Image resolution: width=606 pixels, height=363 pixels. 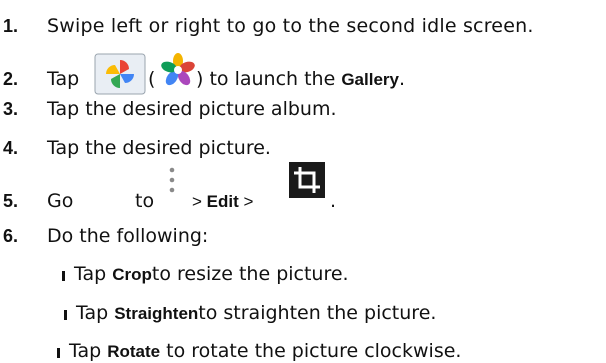 What do you see at coordinates (314, 351) in the screenshot?
I see `sub-text: to rotate the picture clockwise.` at bounding box center [314, 351].